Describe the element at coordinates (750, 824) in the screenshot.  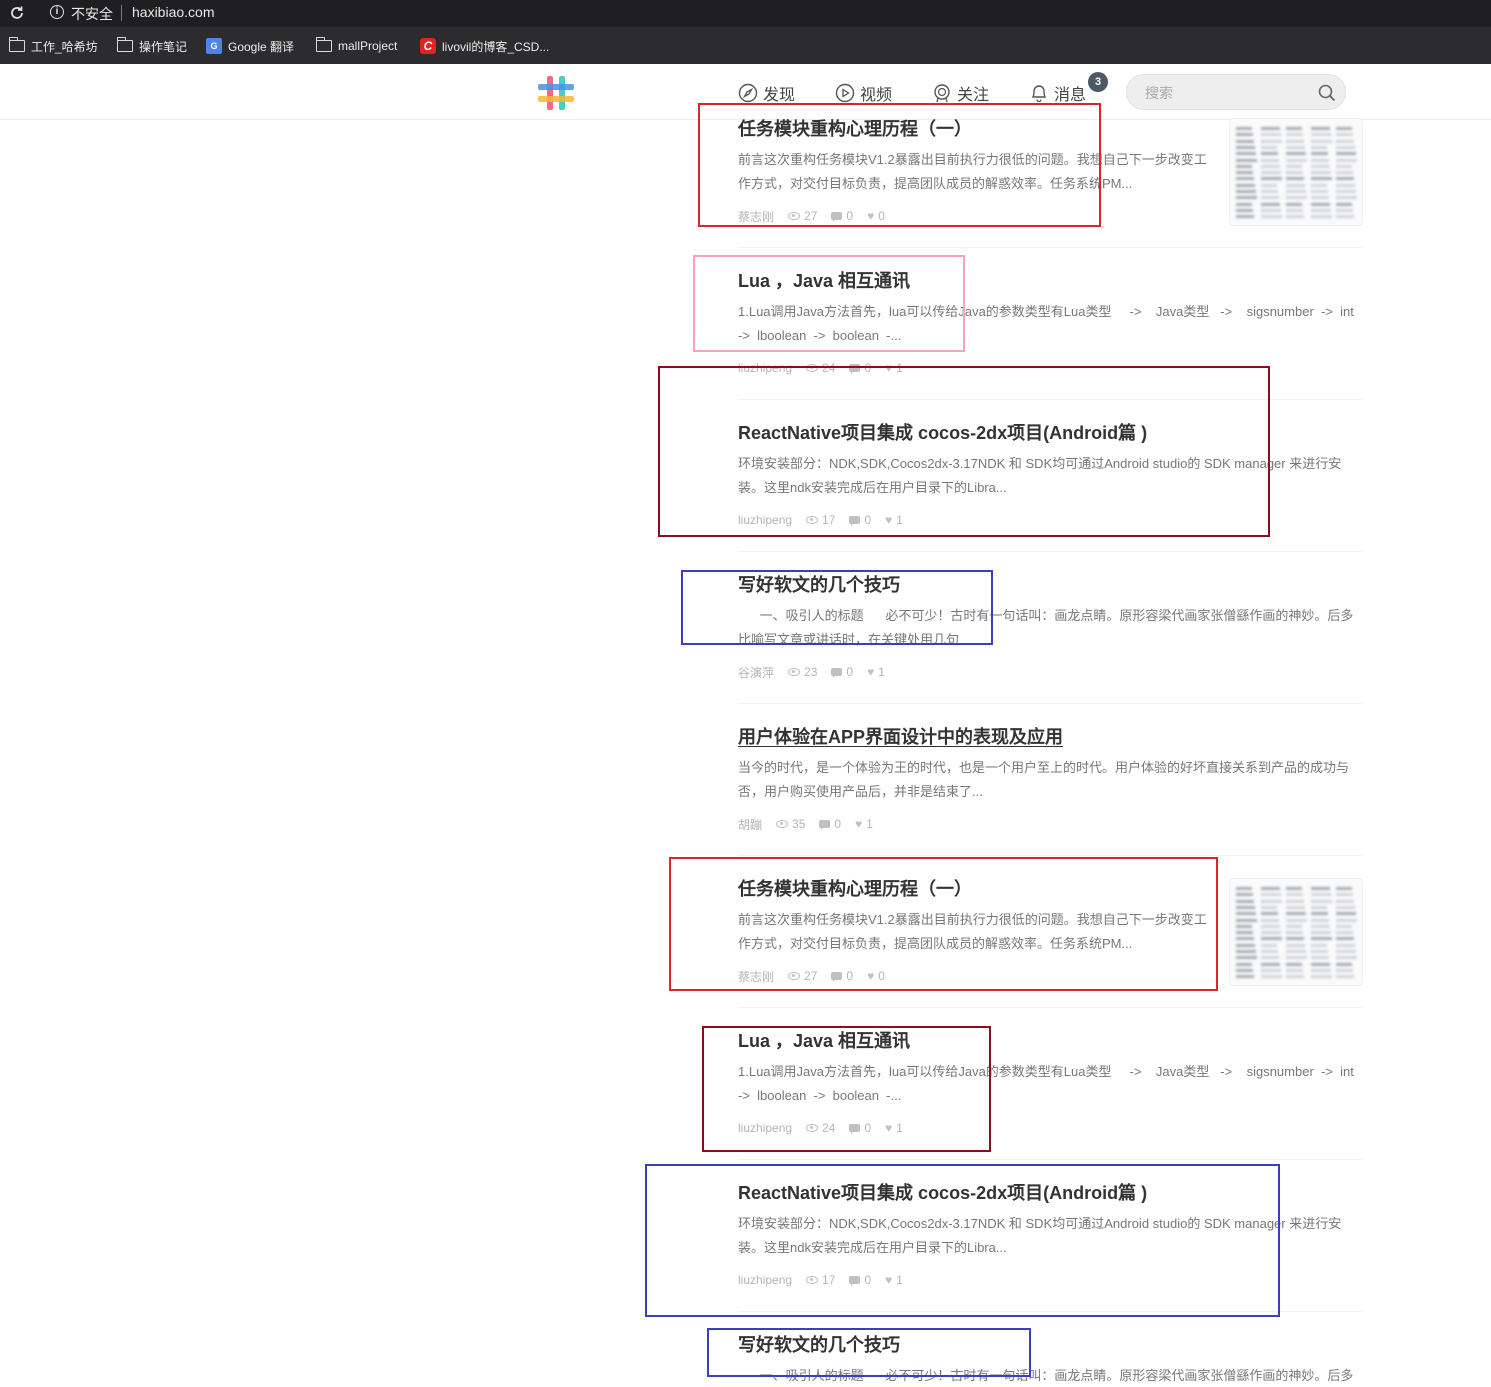
I see `author-name: 胡蹦` at that location.